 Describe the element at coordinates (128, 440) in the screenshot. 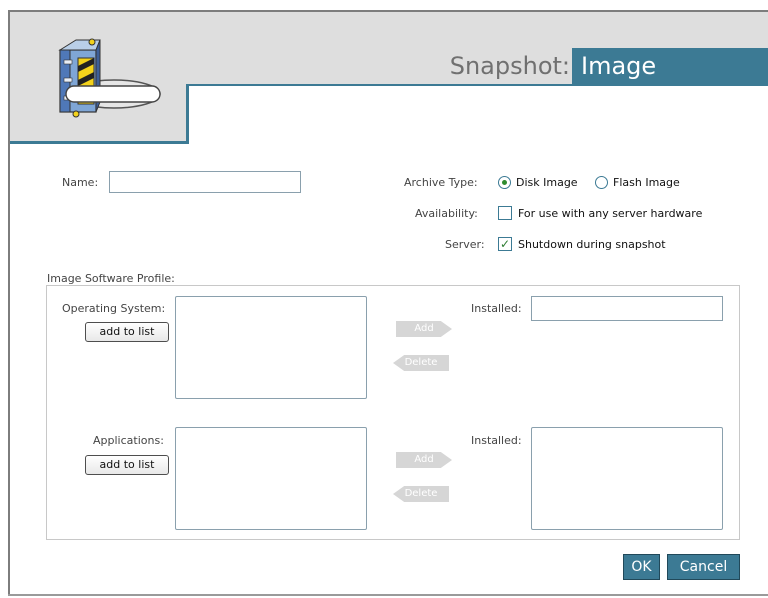

I see `applications-label: Applications:` at that location.